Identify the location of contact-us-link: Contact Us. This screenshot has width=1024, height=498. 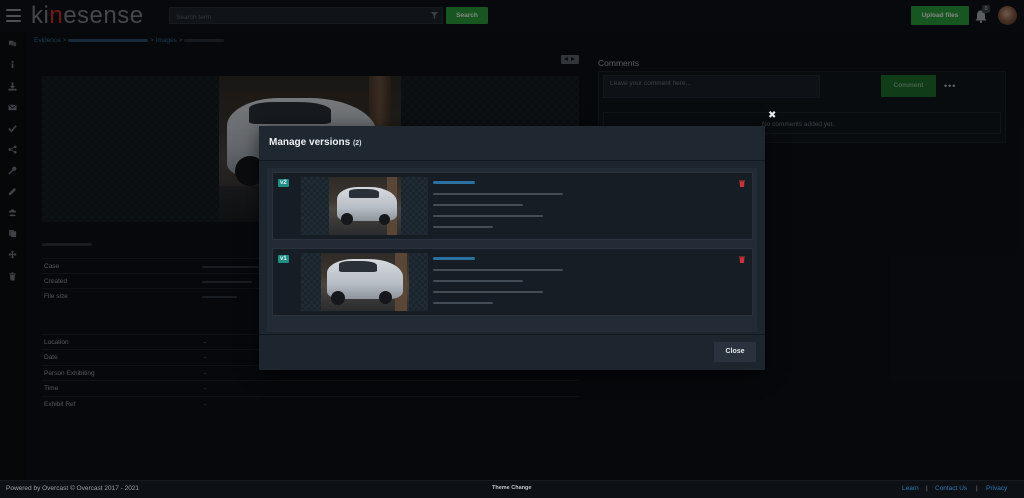
(951, 488).